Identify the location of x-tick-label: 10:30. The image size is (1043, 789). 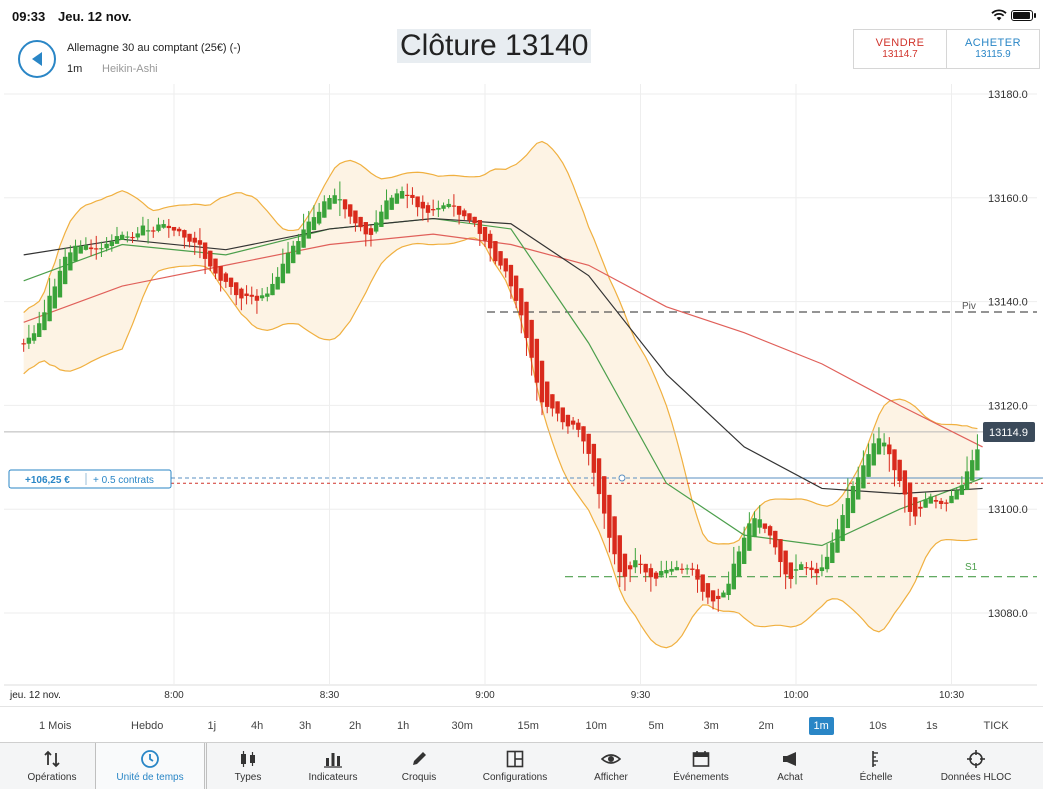
(951, 695).